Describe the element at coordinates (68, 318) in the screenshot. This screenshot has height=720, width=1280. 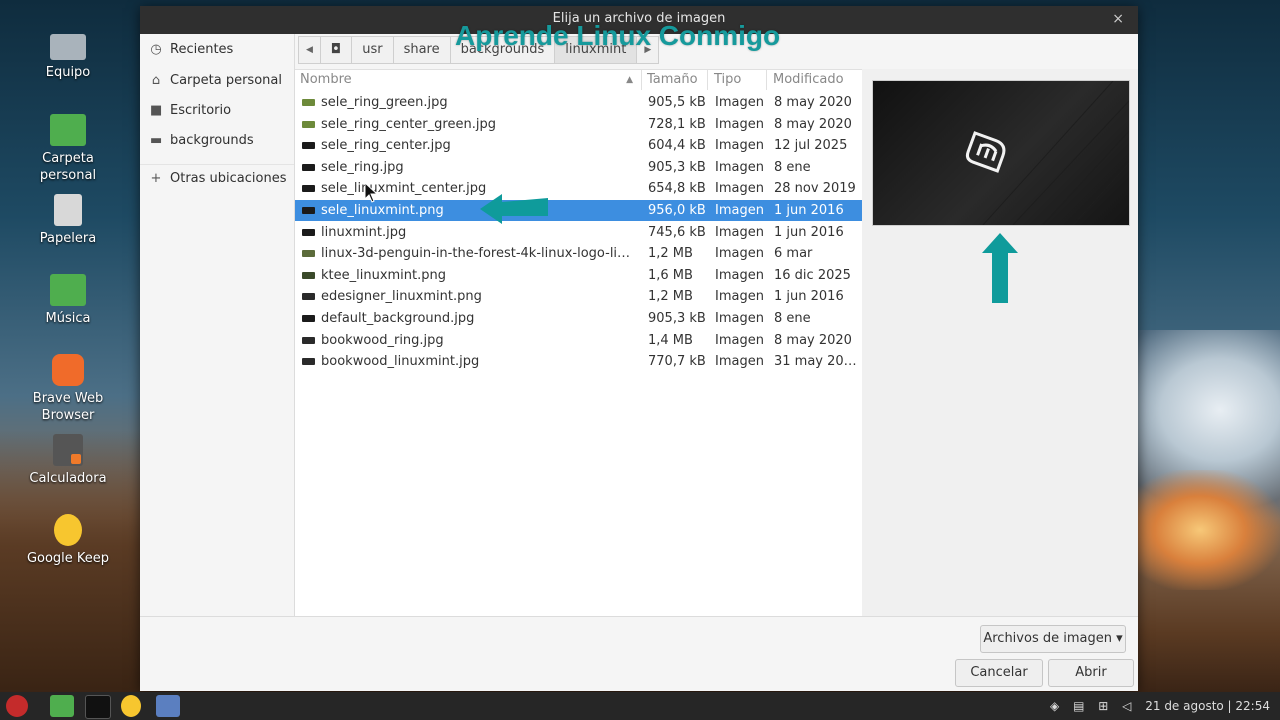
I see `desktop-icon-label: Música` at that location.